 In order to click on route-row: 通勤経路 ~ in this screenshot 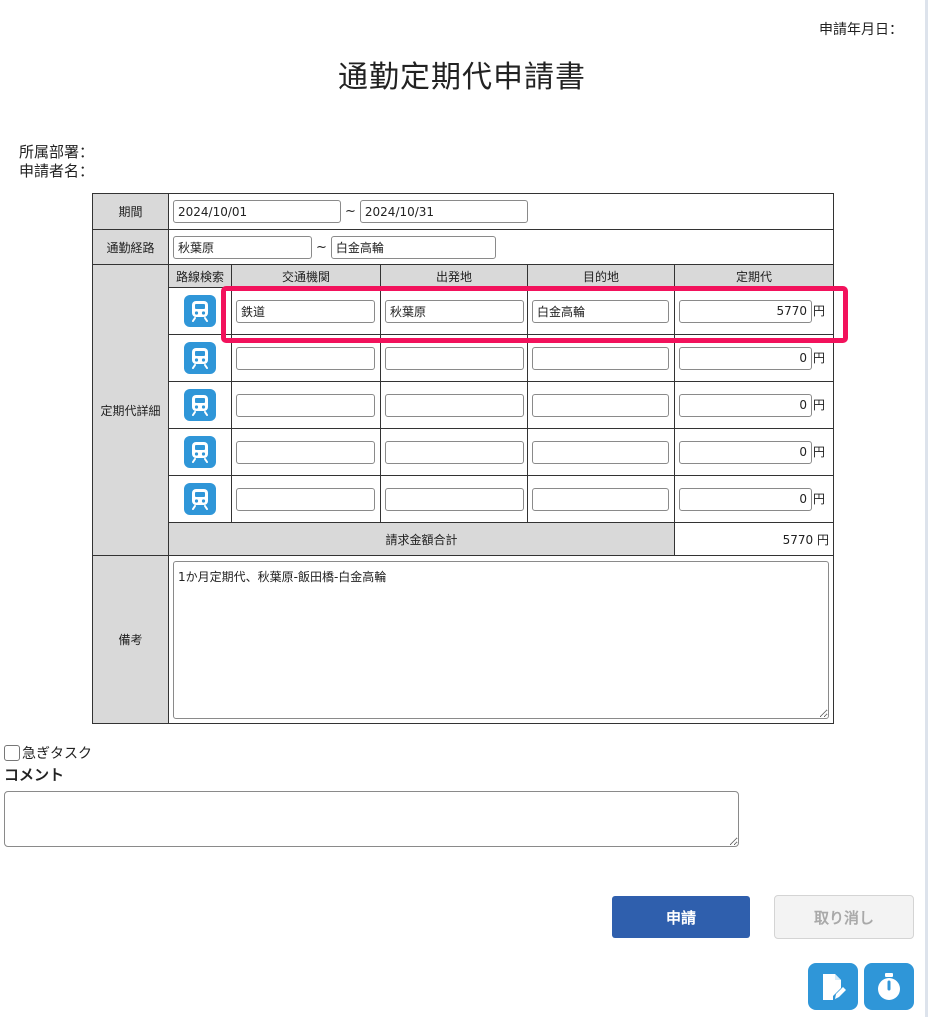, I will do `click(463, 247)`.